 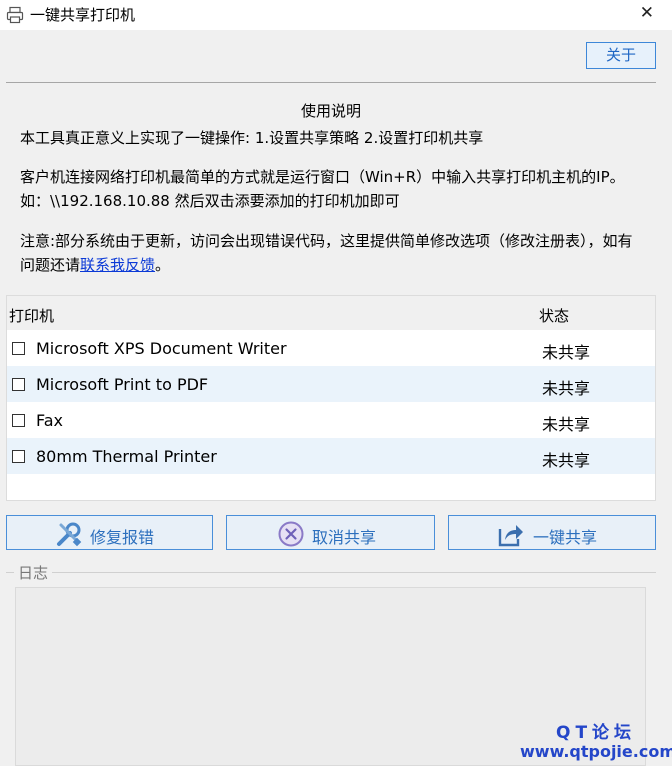 What do you see at coordinates (126, 456) in the screenshot?
I see `printer-name: 80mm Thermal Printer` at bounding box center [126, 456].